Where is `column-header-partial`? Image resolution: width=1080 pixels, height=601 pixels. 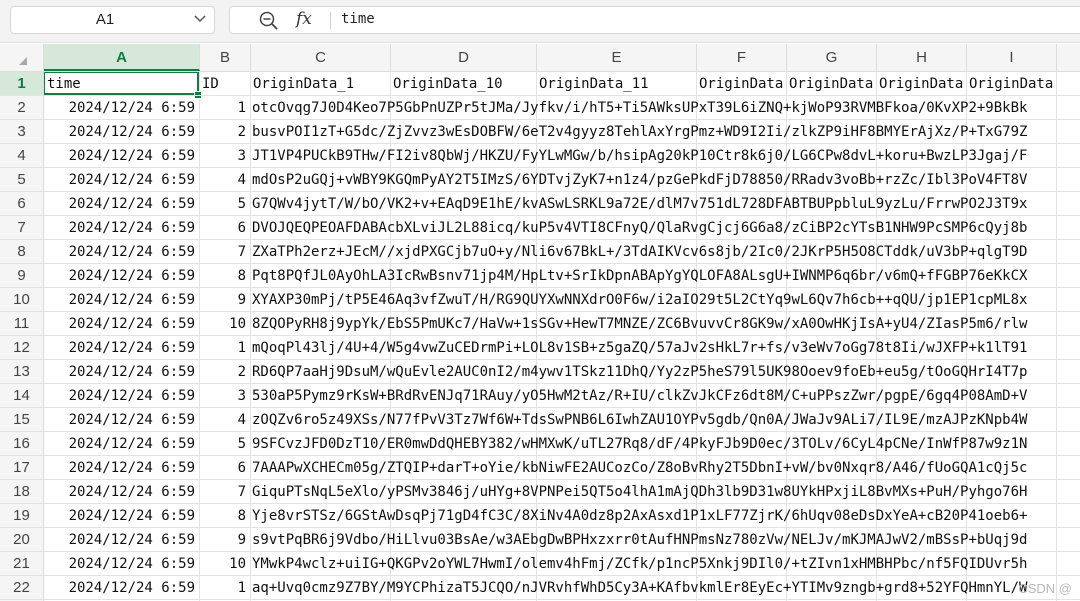
column-header-partial is located at coordinates (1068, 57).